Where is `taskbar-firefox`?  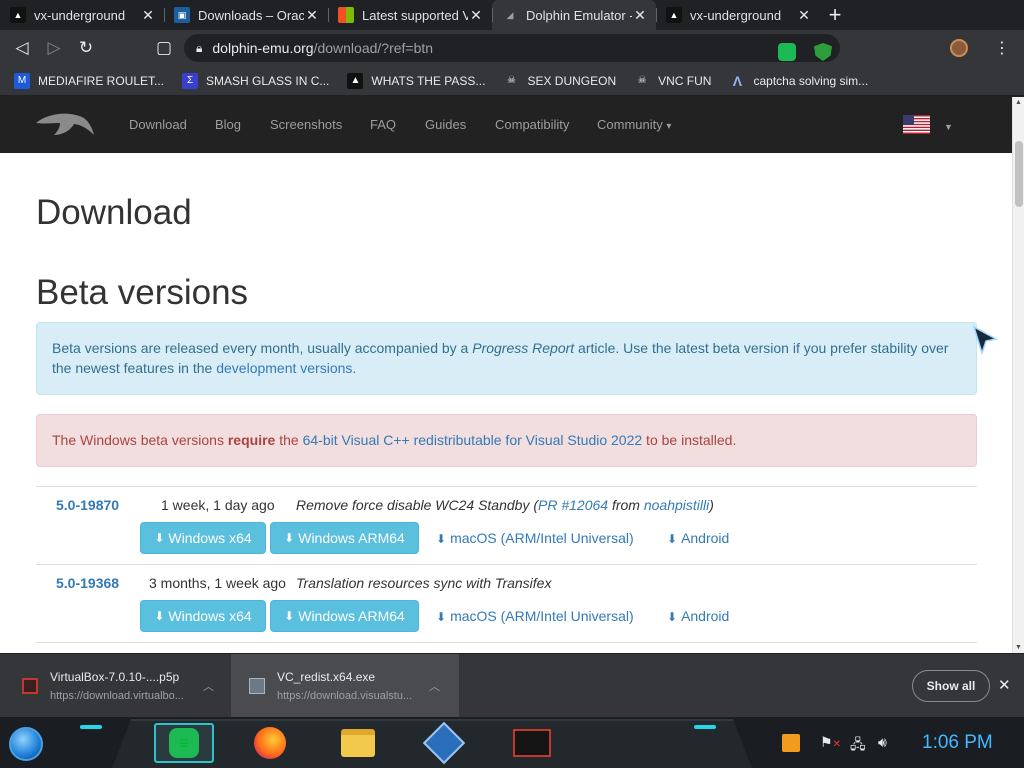 taskbar-firefox is located at coordinates (270, 743).